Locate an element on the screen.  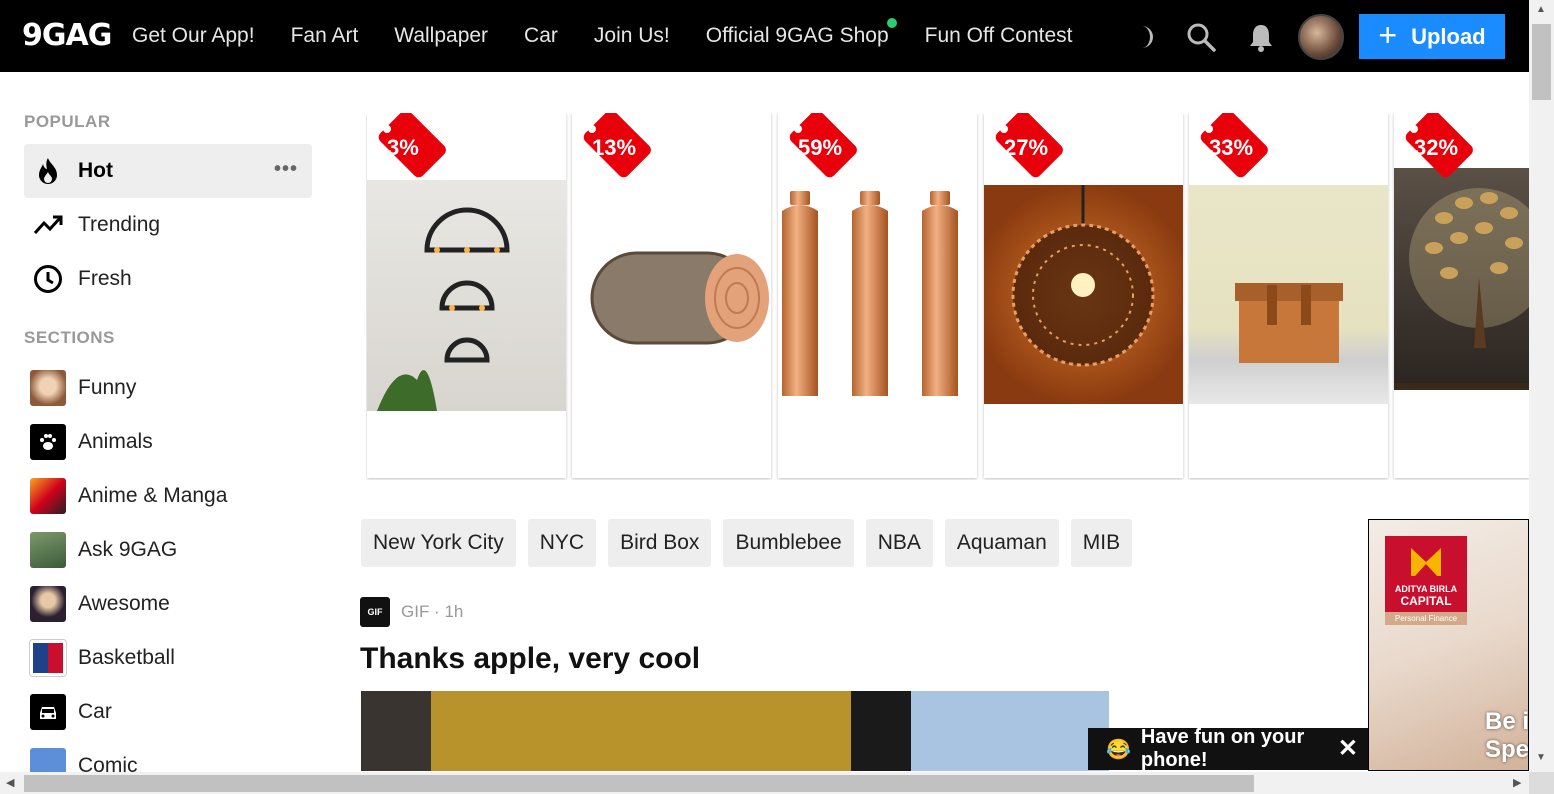
more-icon: ••• is located at coordinates (286, 169).